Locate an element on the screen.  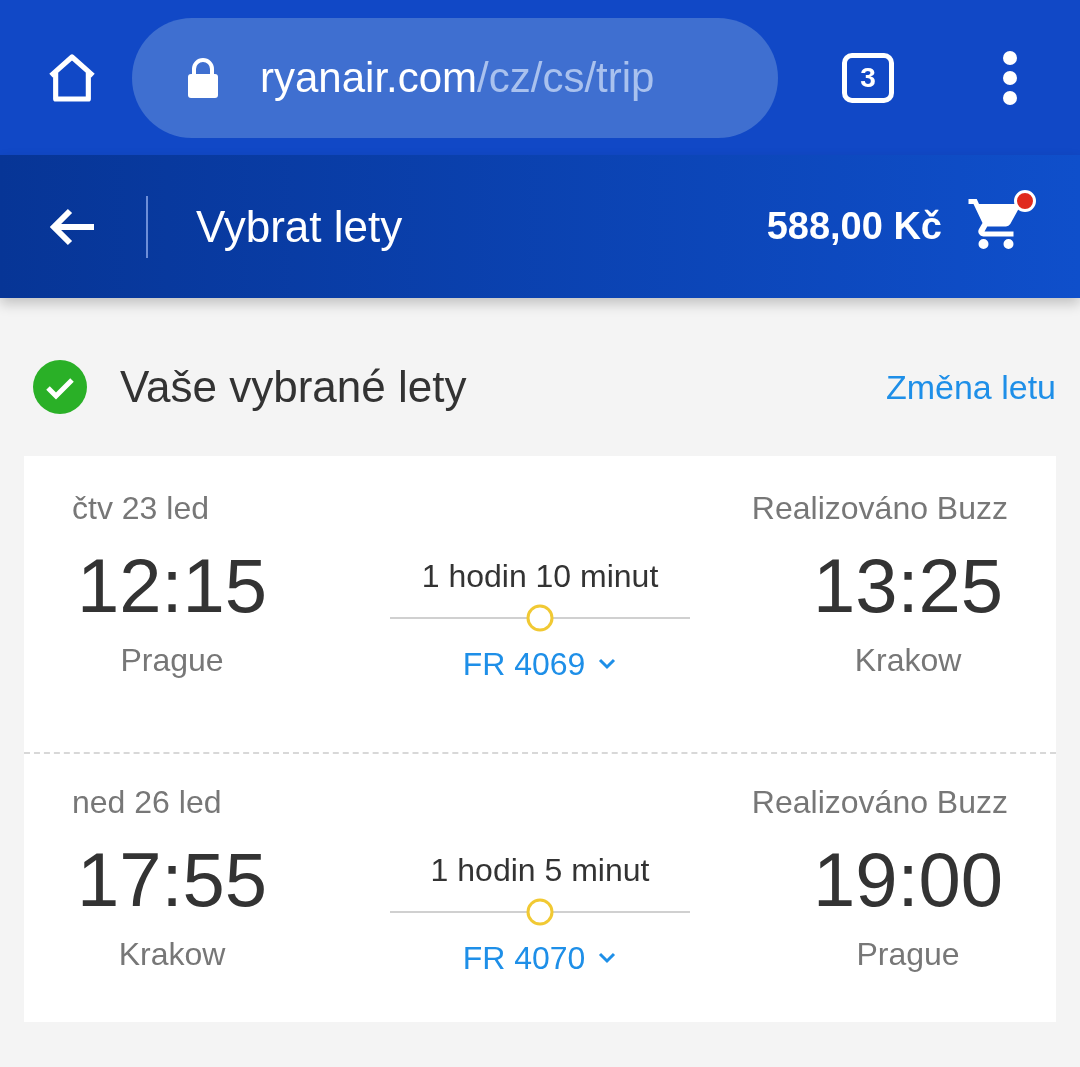
check-circle-icon is located at coordinates (60, 387).